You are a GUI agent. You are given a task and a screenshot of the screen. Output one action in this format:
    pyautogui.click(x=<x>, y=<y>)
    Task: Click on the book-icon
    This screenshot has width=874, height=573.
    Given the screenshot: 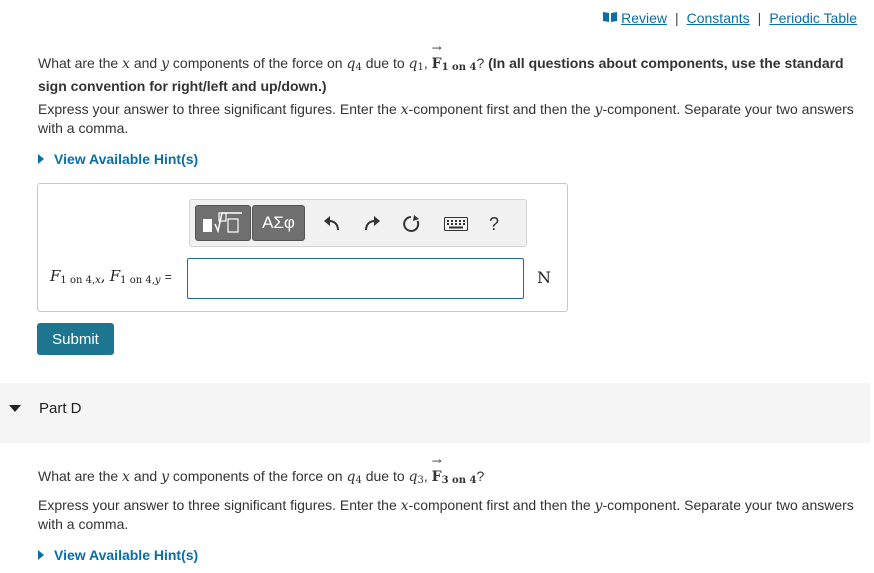 What is the action you would take?
    pyautogui.click(x=610, y=18)
    